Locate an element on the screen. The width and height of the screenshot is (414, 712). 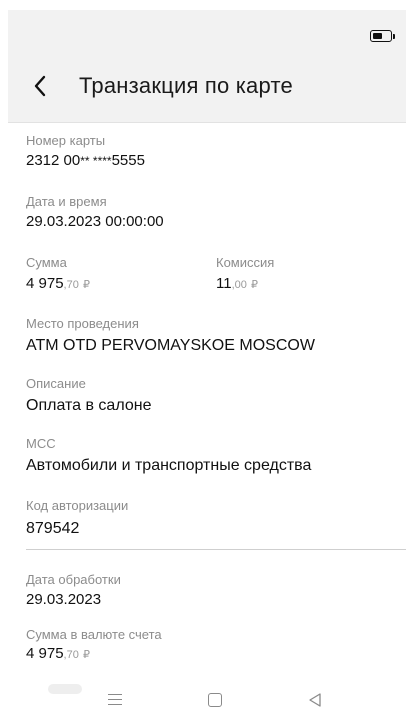
description-label: Описание is located at coordinates (56, 383).